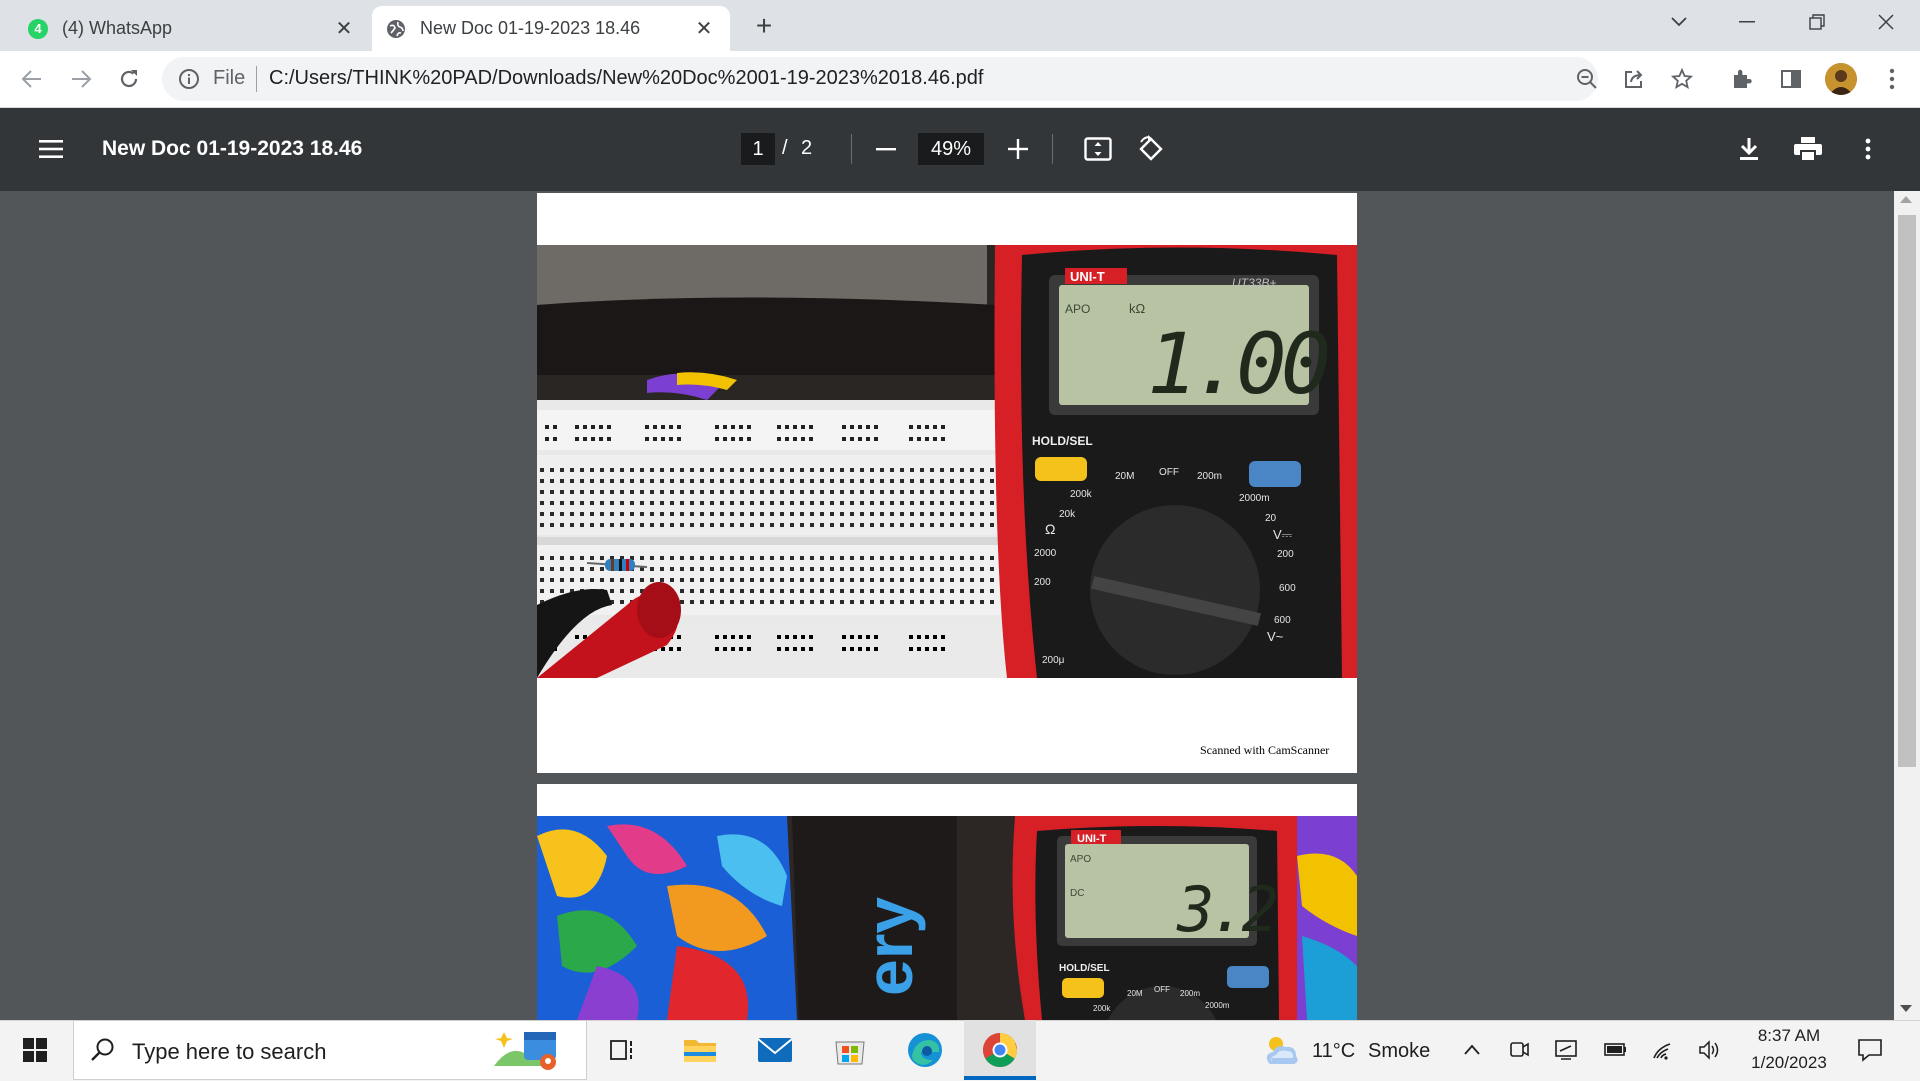 Image resolution: width=1920 pixels, height=1081 pixels. Describe the element at coordinates (1265, 750) in the screenshot. I see `scan-footer: Scanned with CamScanner` at that location.